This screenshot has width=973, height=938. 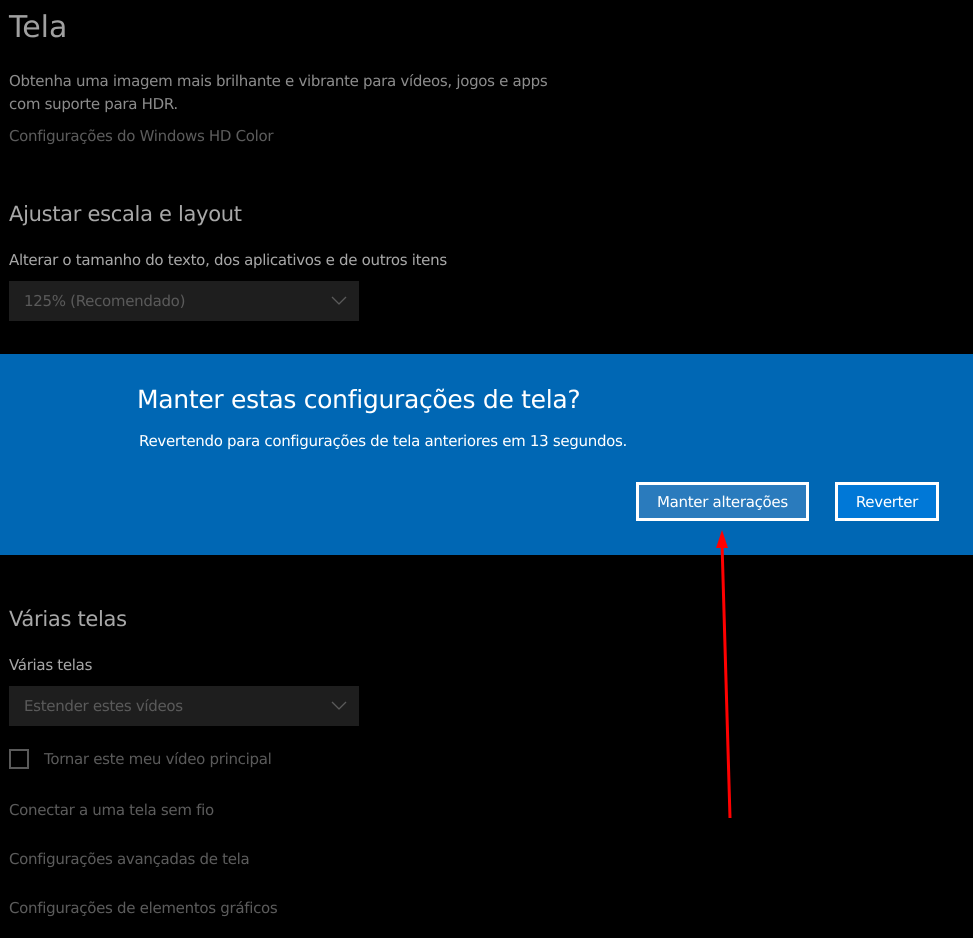 What do you see at coordinates (141, 136) in the screenshot?
I see `hdr-settings-link: Configurações do Windows HD Color` at bounding box center [141, 136].